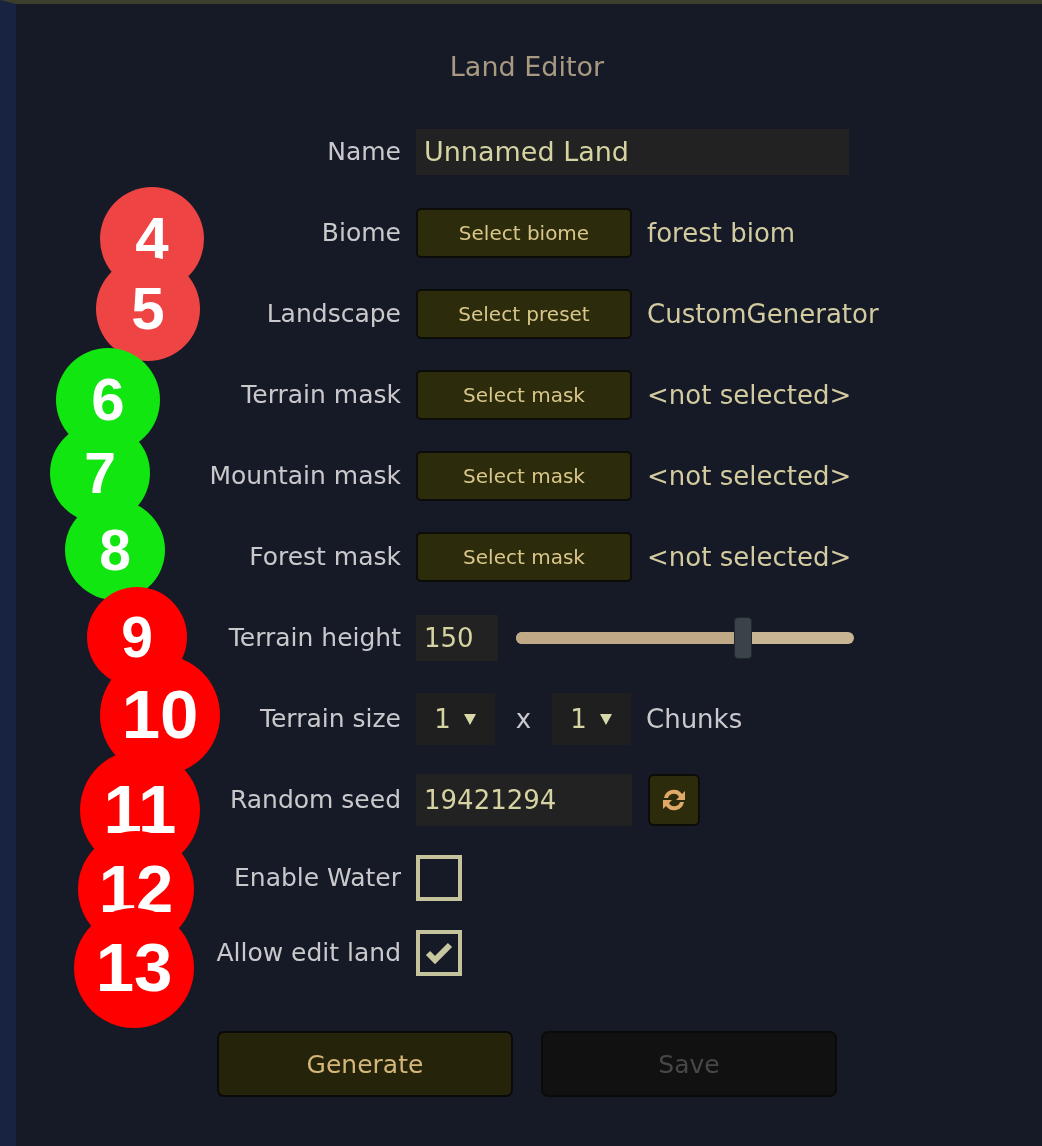 Image resolution: width=1042 pixels, height=1146 pixels. Describe the element at coordinates (743, 637) in the screenshot. I see `slider-thumb` at that location.